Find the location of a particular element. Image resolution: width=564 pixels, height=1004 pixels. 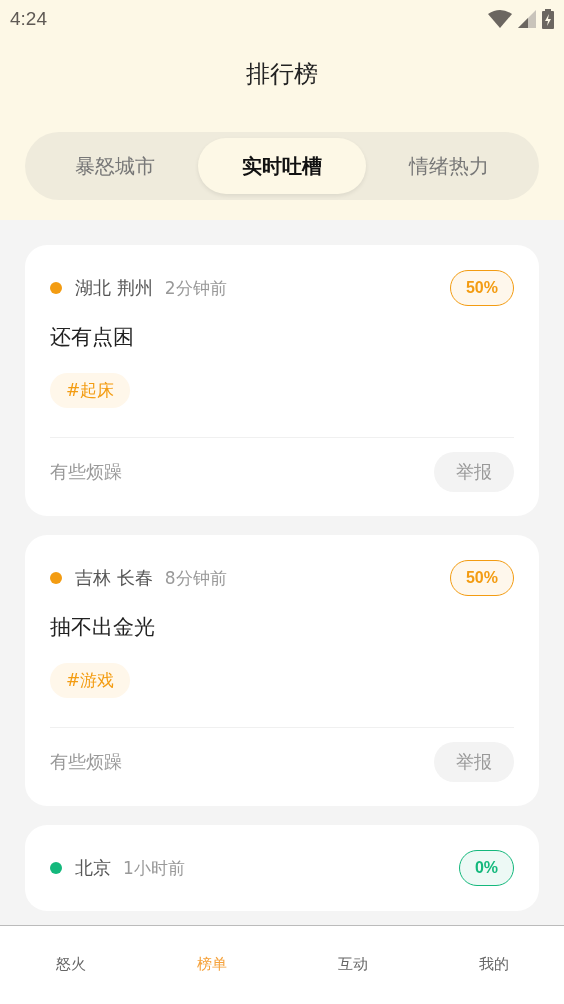

nav-item: 榜单 is located at coordinates (211, 965).